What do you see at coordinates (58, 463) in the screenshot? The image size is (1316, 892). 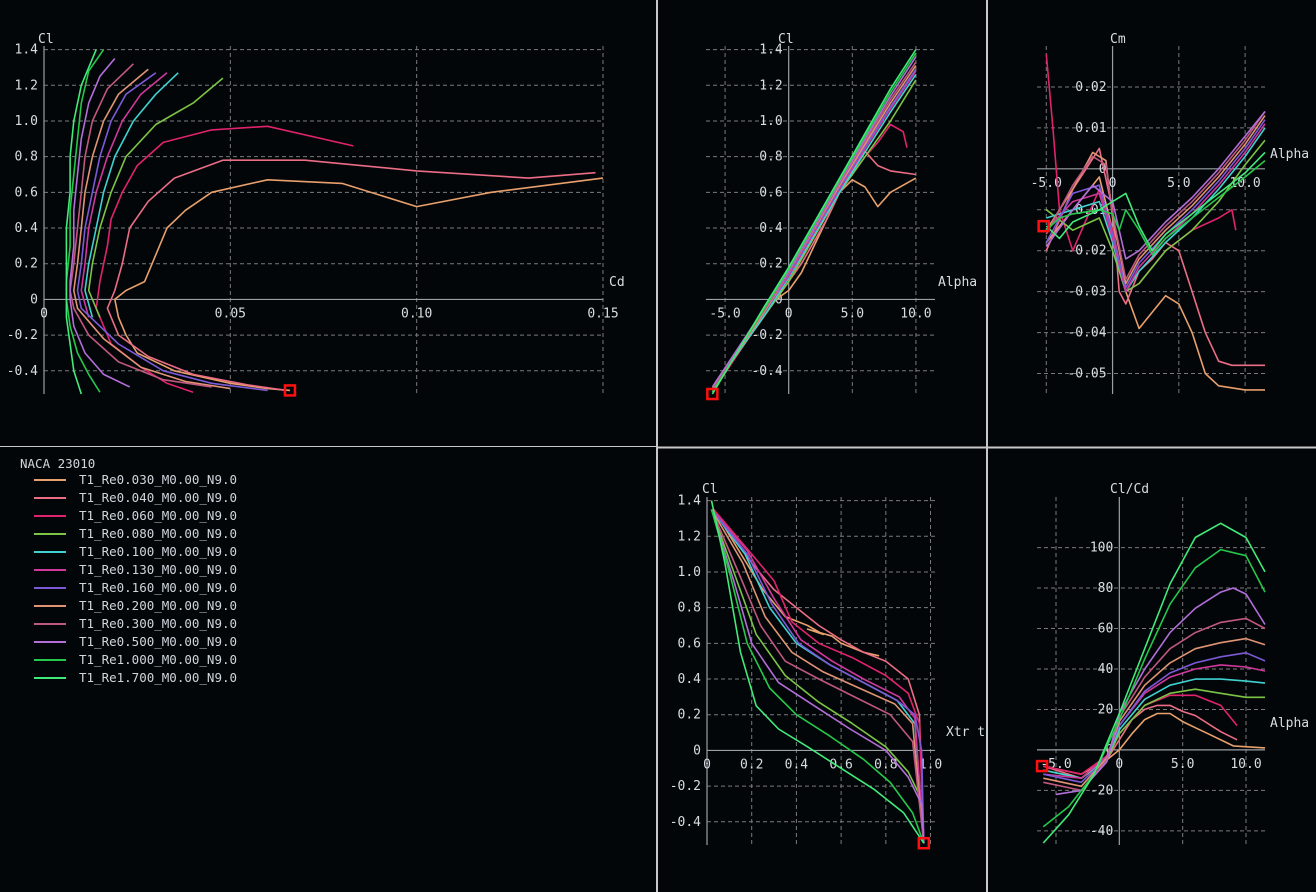 I see `legend-title: NACA 23010` at bounding box center [58, 463].